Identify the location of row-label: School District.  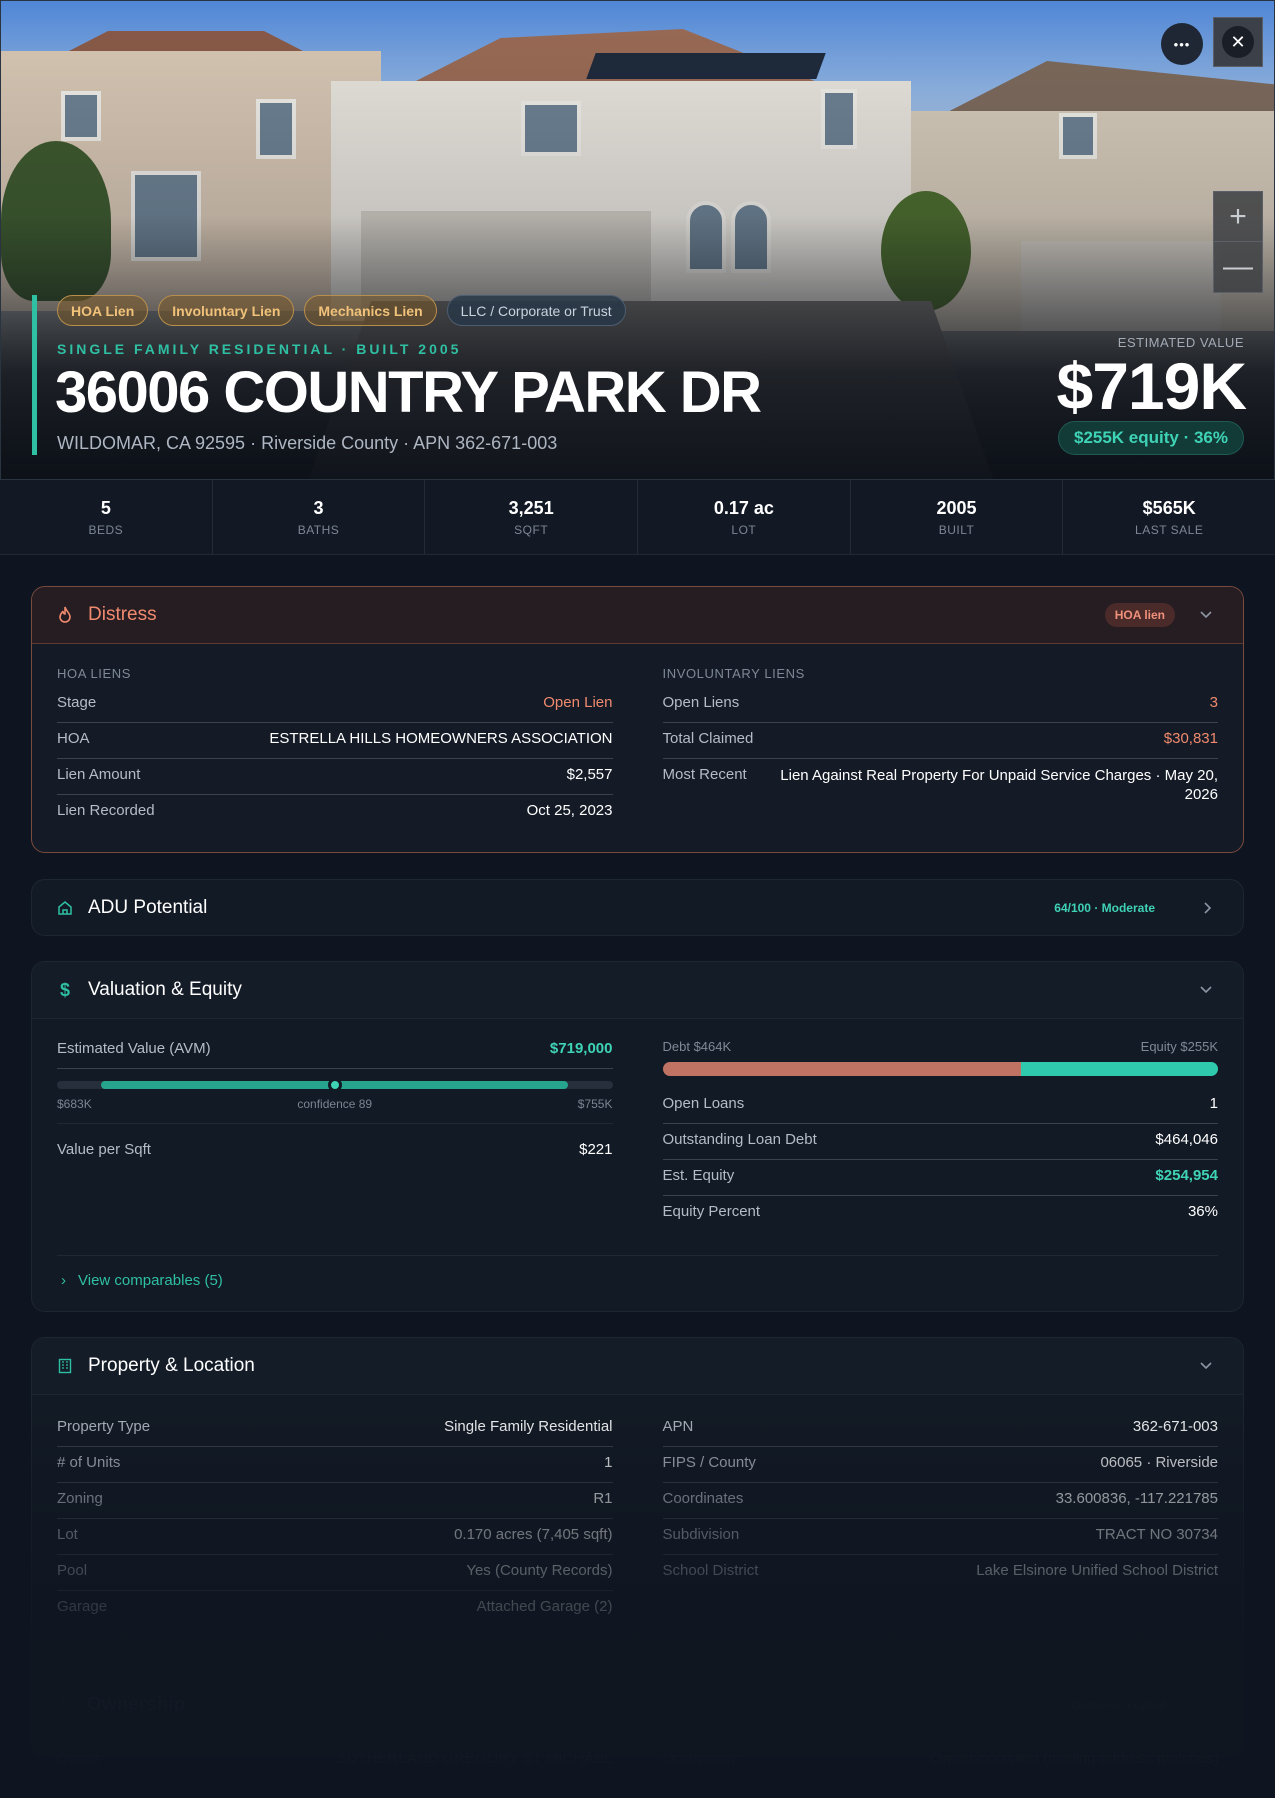
(710, 1570).